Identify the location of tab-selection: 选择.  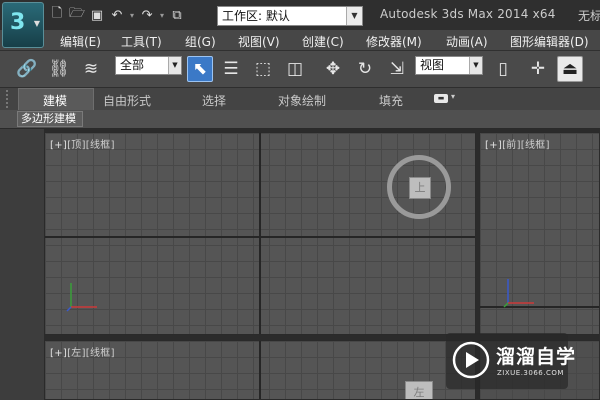
(214, 100).